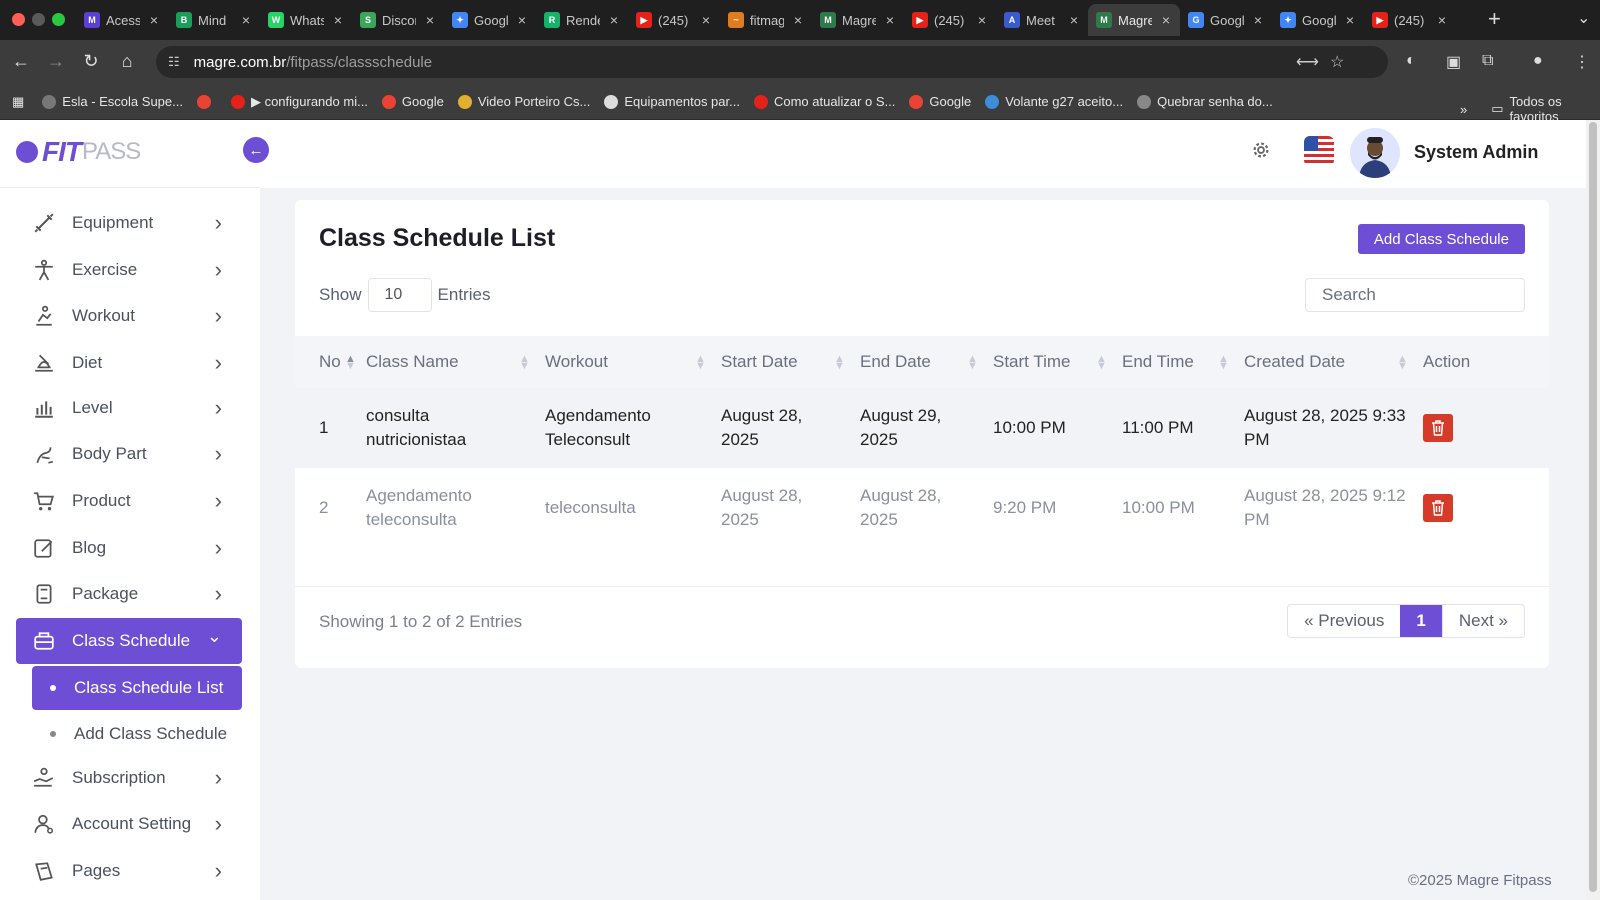 The width and height of the screenshot is (1600, 900). What do you see at coordinates (772, 62) in the screenshot?
I see `address-bar: ☷ magre.com.br/fitpass/classschedule ⟷ ☆` at bounding box center [772, 62].